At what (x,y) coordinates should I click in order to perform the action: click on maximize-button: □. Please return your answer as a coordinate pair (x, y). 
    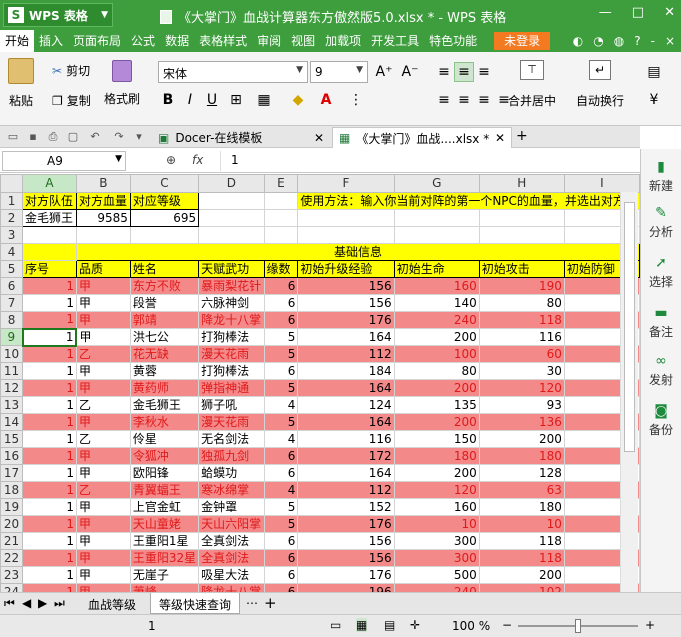
    Looking at the image, I should click on (638, 12).